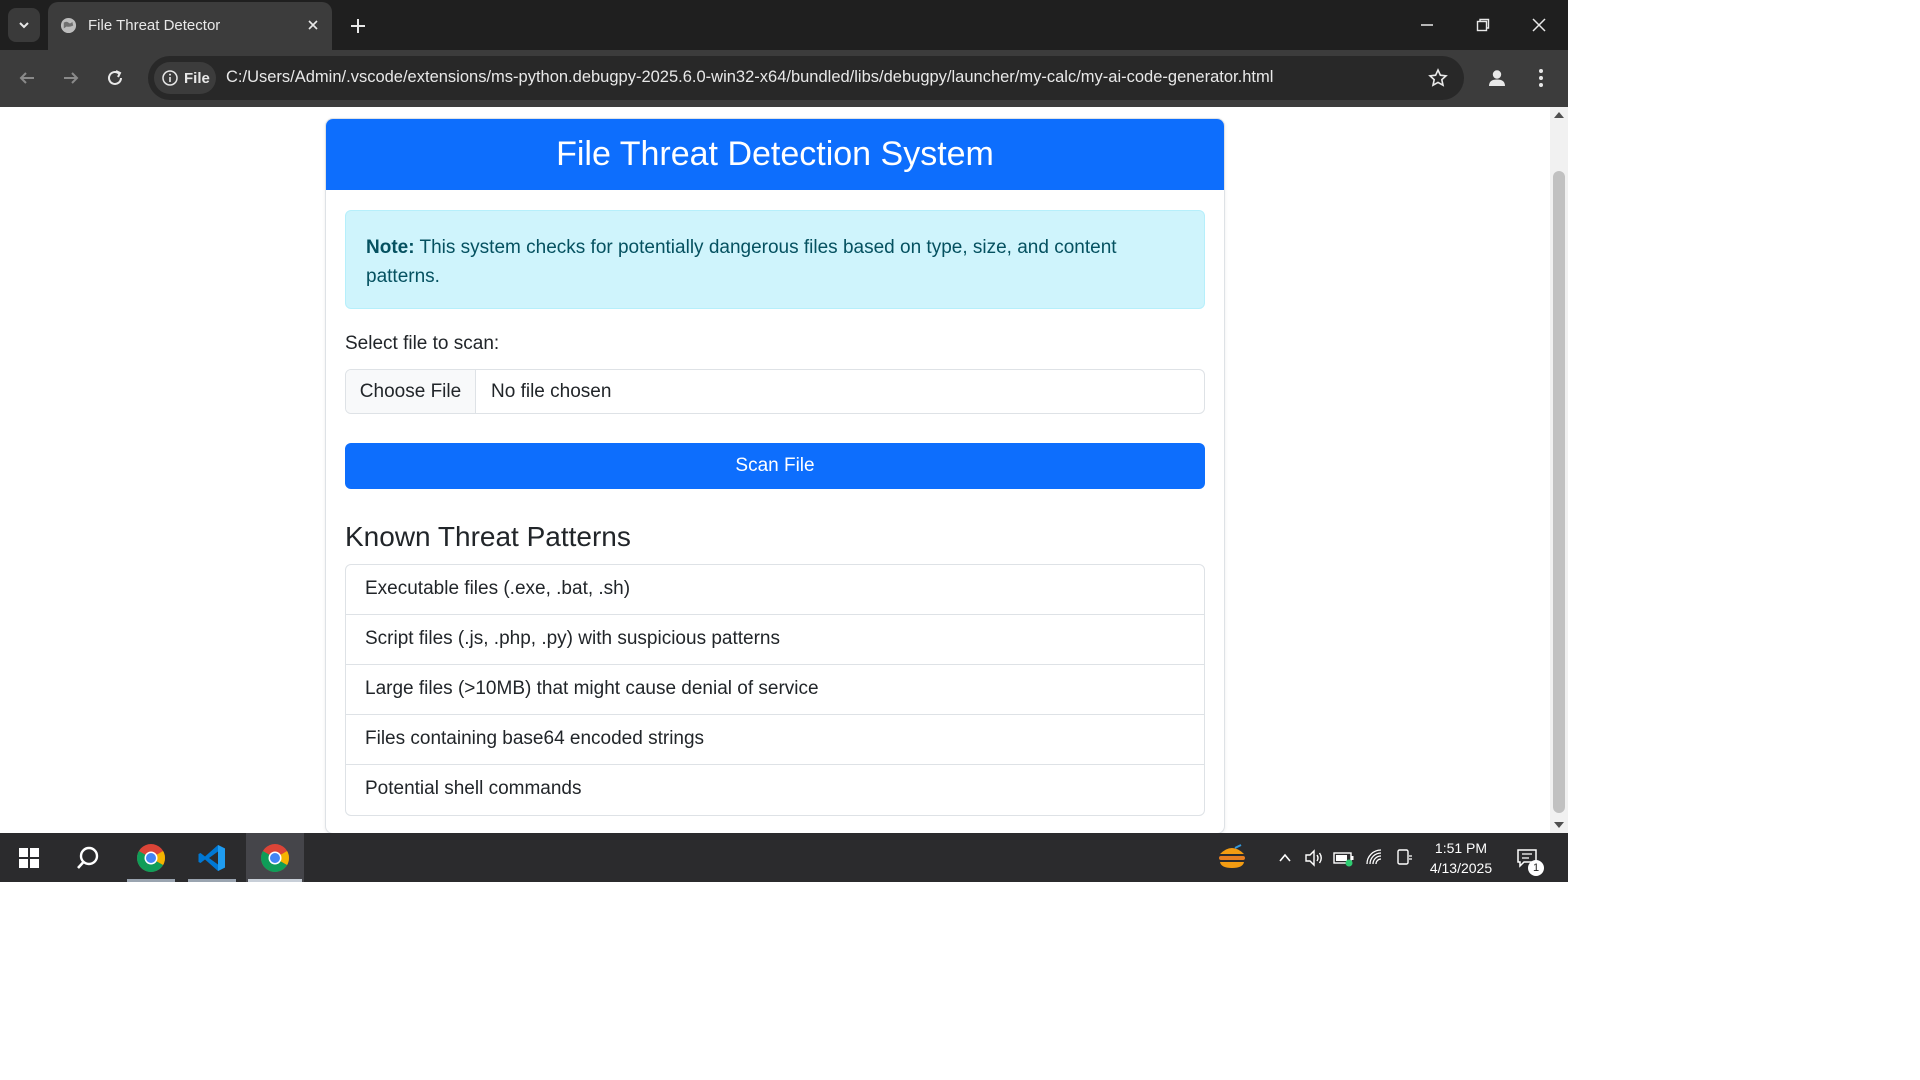 This screenshot has height=1080, width=1920. Describe the element at coordinates (1461, 868) in the screenshot. I see `clock-date: 4/13/2025` at that location.